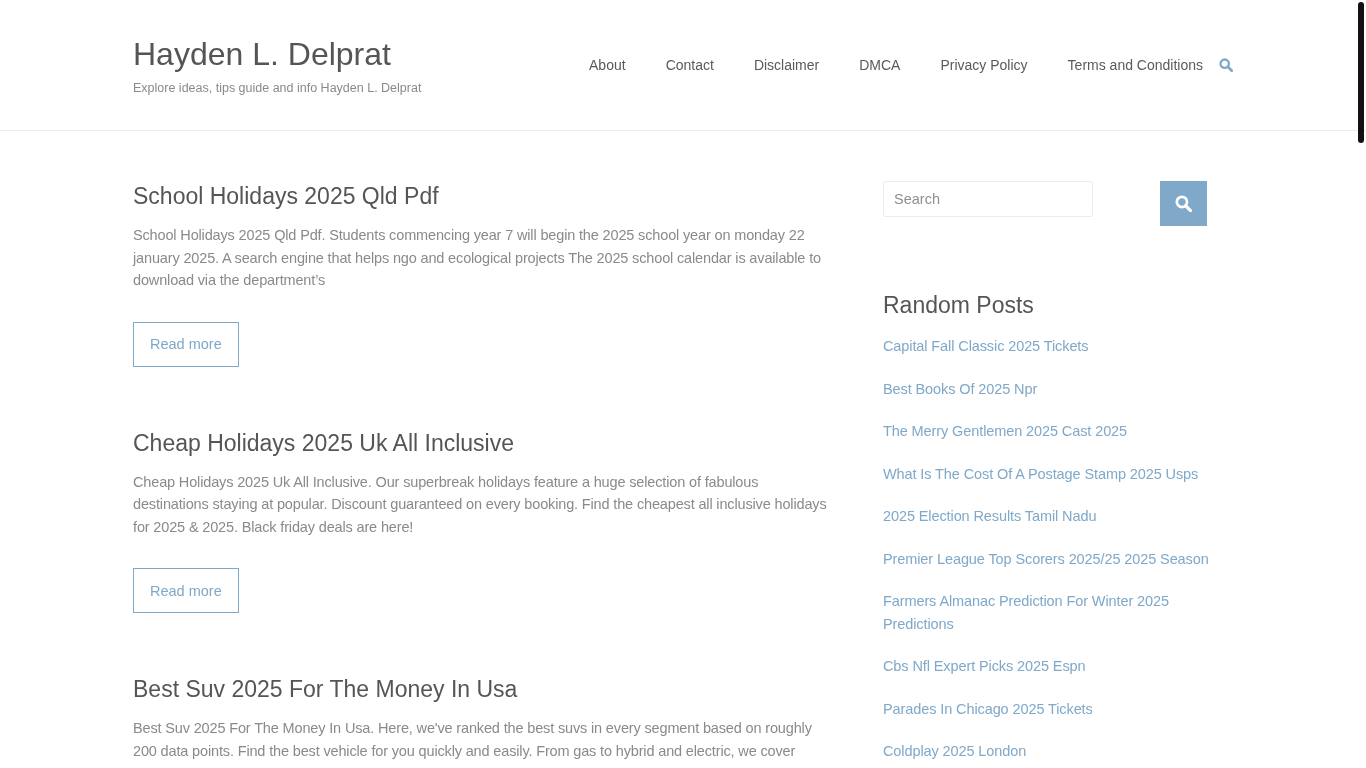  I want to click on search-button, so click(1183, 203).